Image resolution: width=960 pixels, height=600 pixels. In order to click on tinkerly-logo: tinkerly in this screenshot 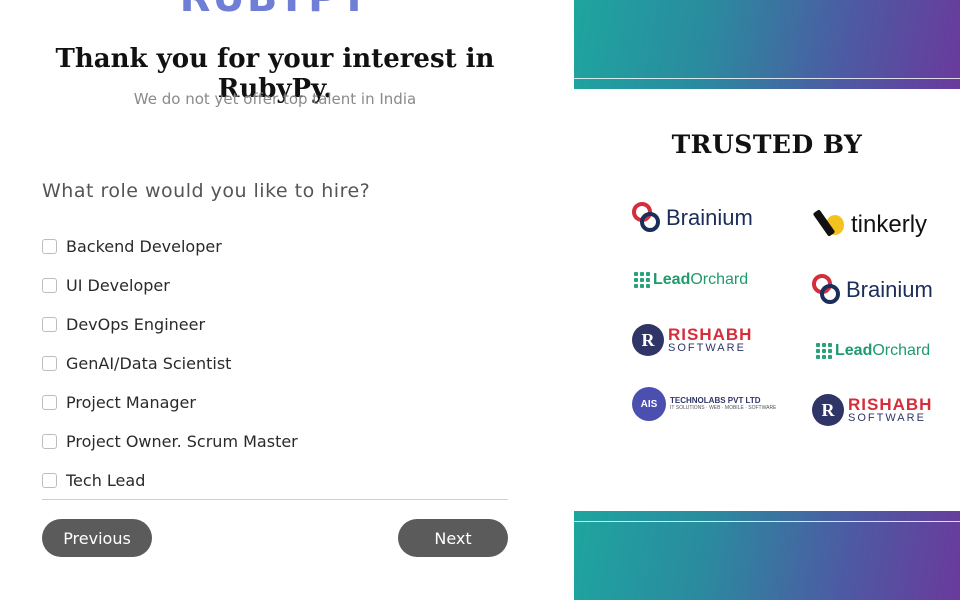, I will do `click(870, 225)`.